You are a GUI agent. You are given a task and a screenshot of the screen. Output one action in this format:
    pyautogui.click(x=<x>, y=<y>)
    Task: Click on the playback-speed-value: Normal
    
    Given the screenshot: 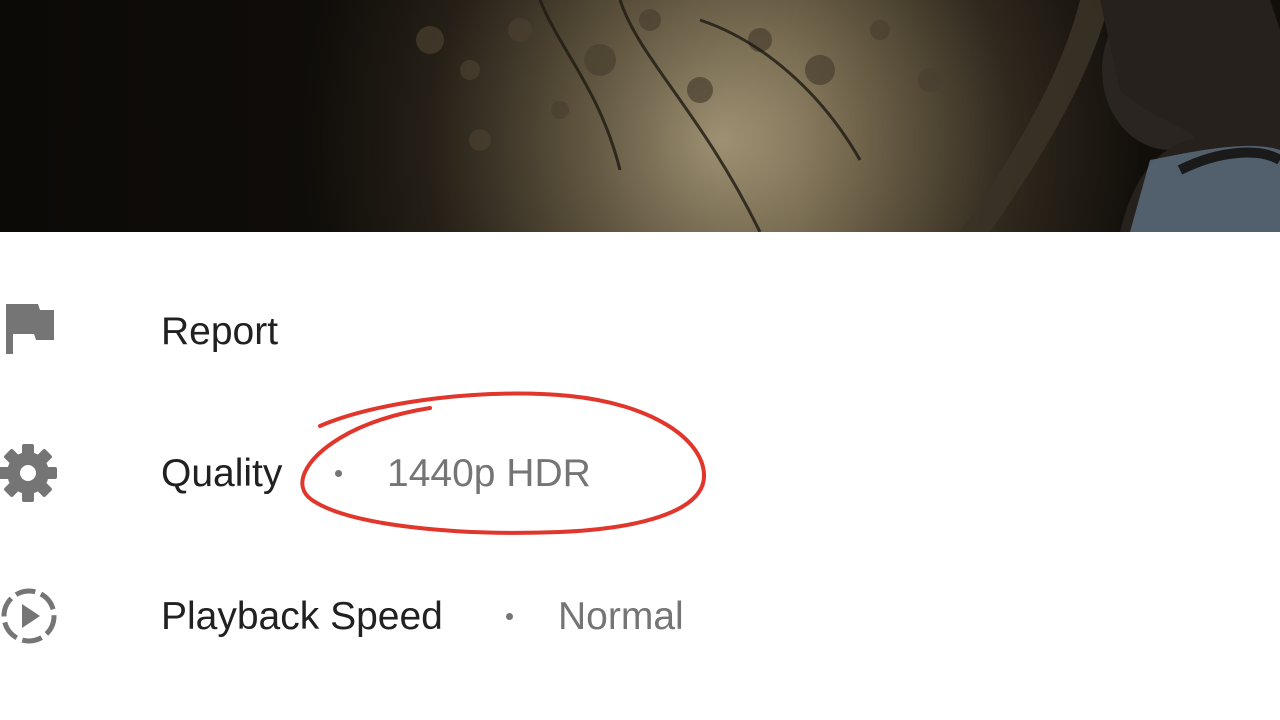 What is the action you would take?
    pyautogui.click(x=621, y=616)
    